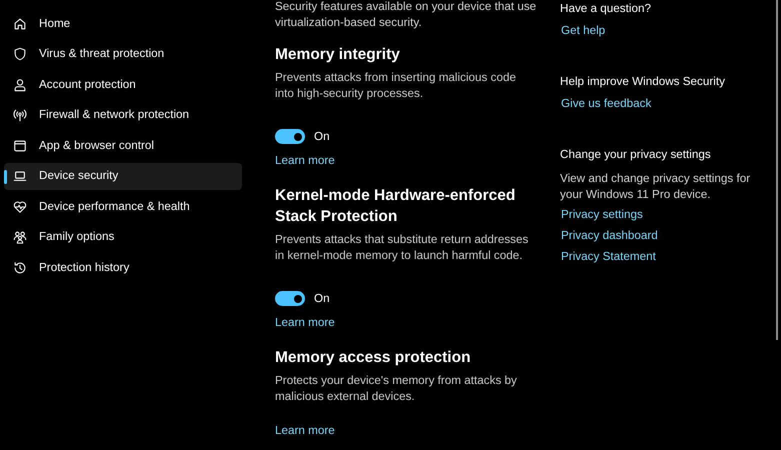 The image size is (781, 450). Describe the element at coordinates (395, 207) in the screenshot. I see `feature-title: Kernel-mode Hardware-enforced Stack Protection` at that location.